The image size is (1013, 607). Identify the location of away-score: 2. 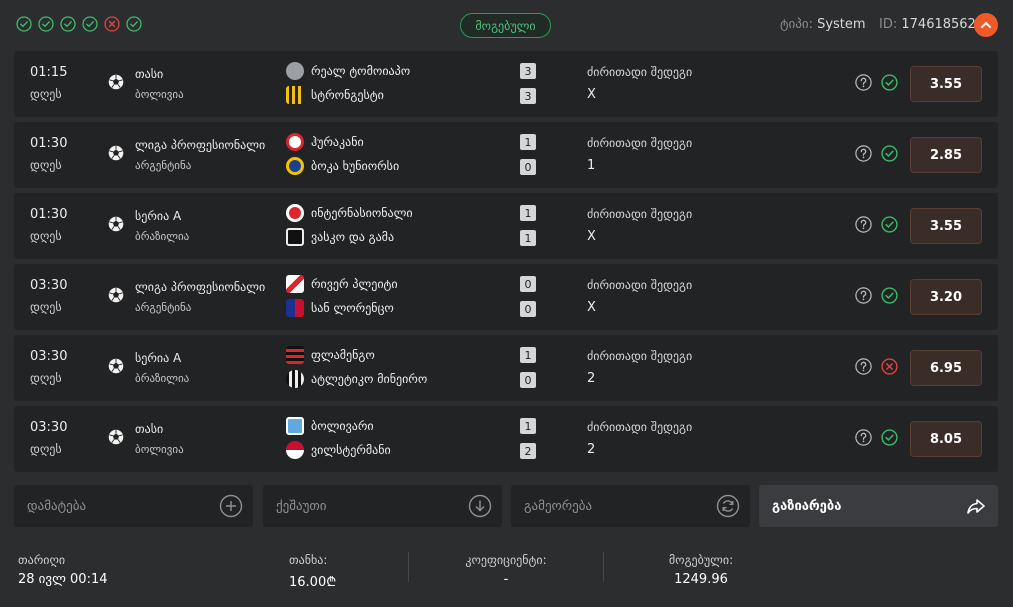
(528, 451).